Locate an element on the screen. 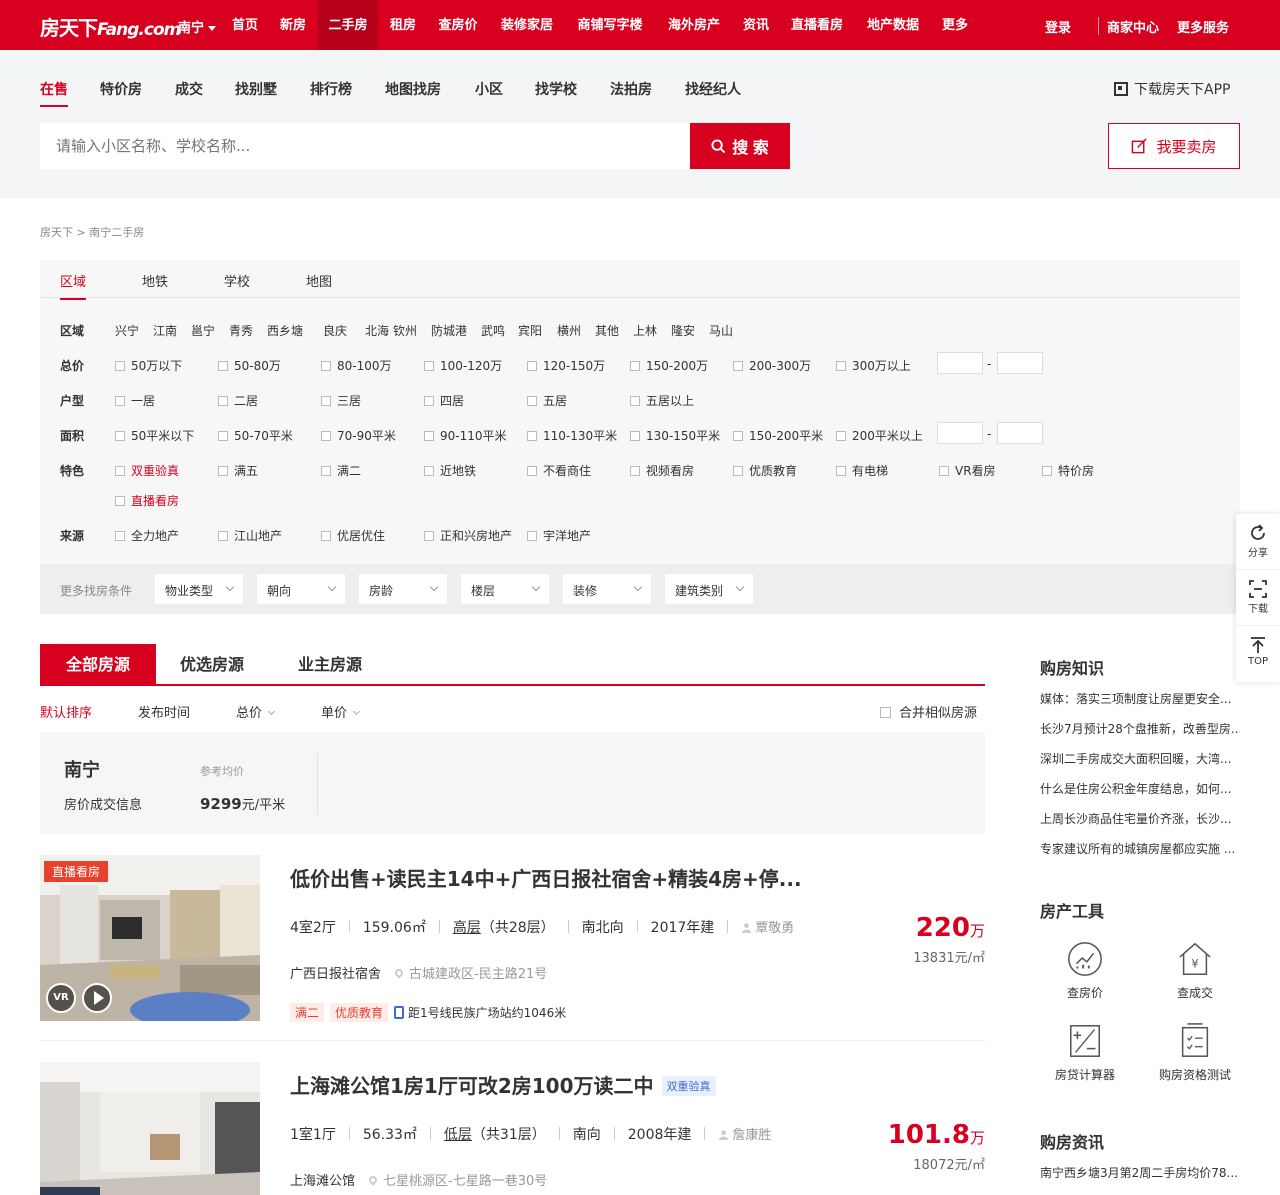 The image size is (1280, 1195). area-option: 130-150平米 is located at coordinates (675, 435).